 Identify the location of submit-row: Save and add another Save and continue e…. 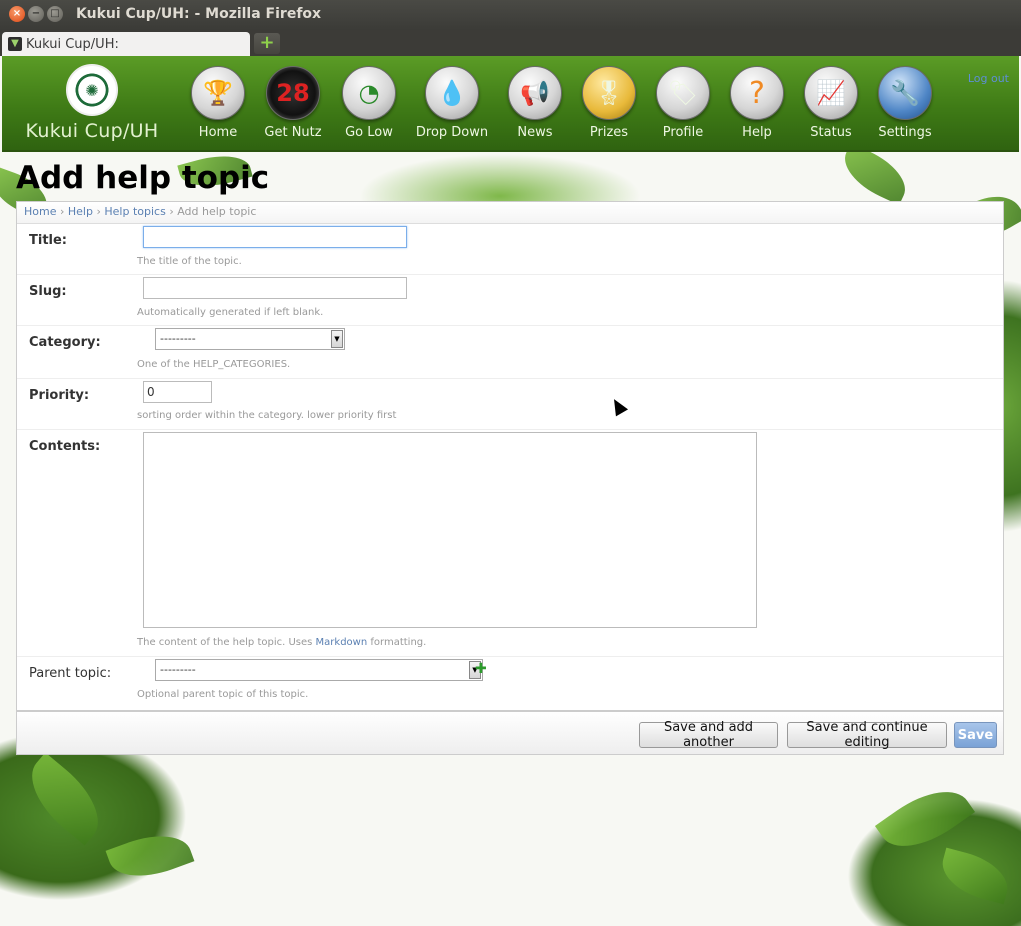
(510, 733).